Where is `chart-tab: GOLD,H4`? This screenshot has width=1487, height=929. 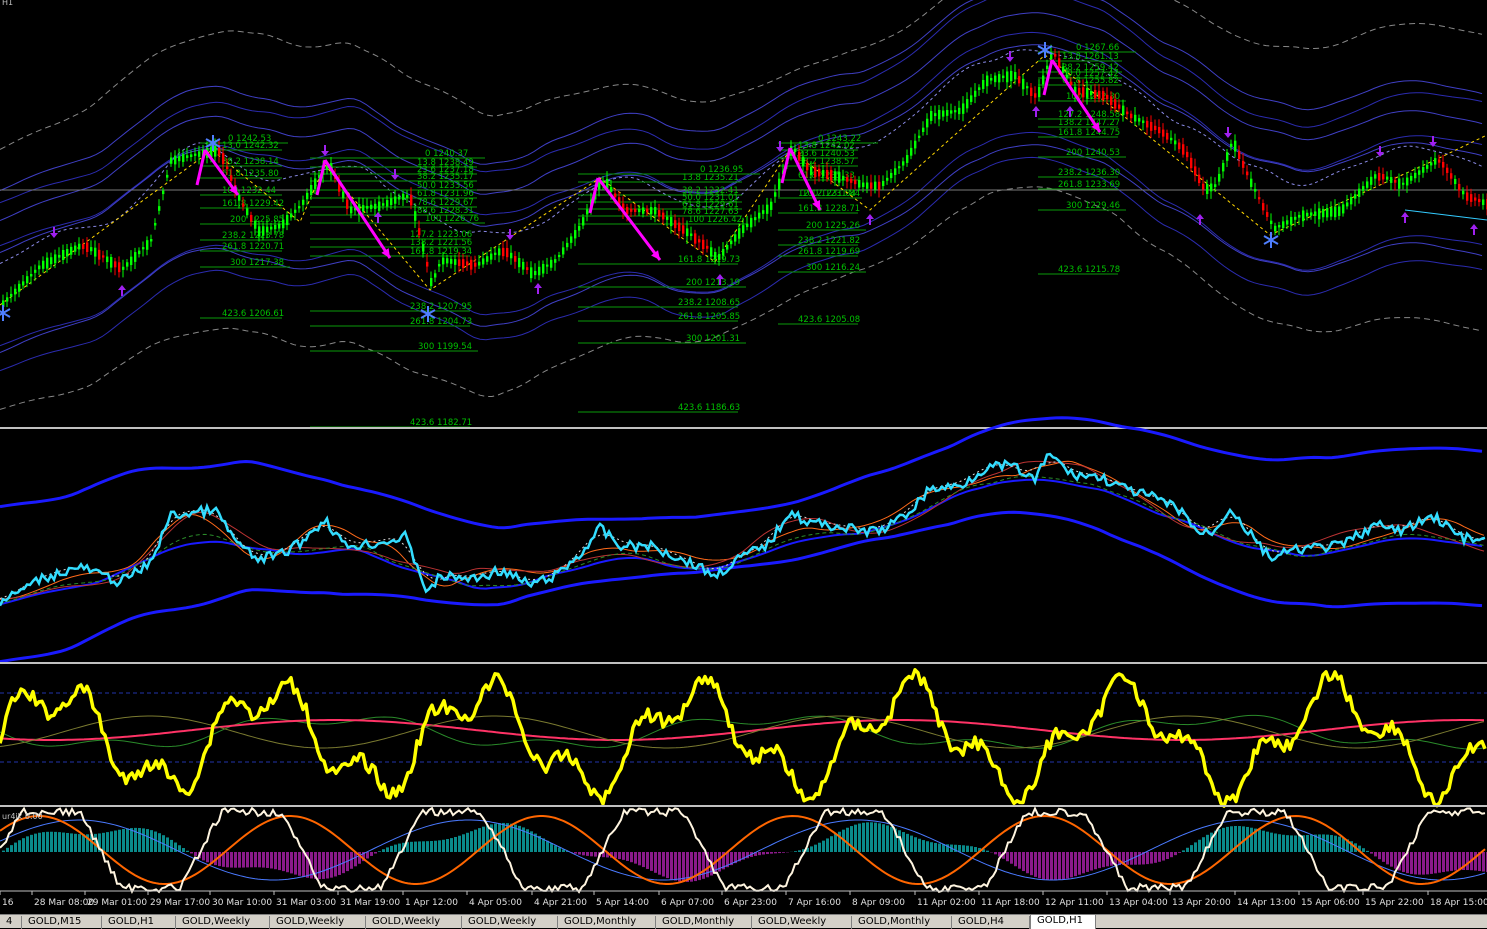
chart-tab: GOLD,H4 is located at coordinates (991, 922).